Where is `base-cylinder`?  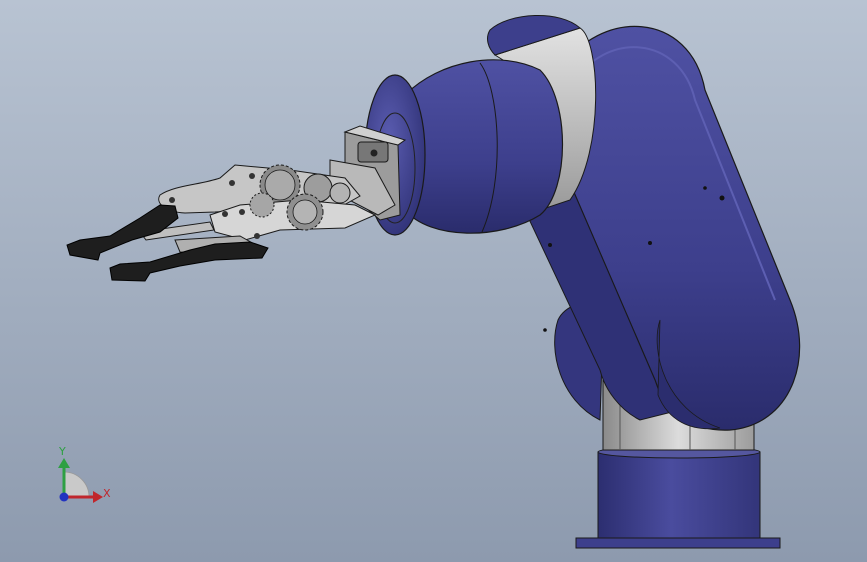
base-cylinder is located at coordinates (679, 495).